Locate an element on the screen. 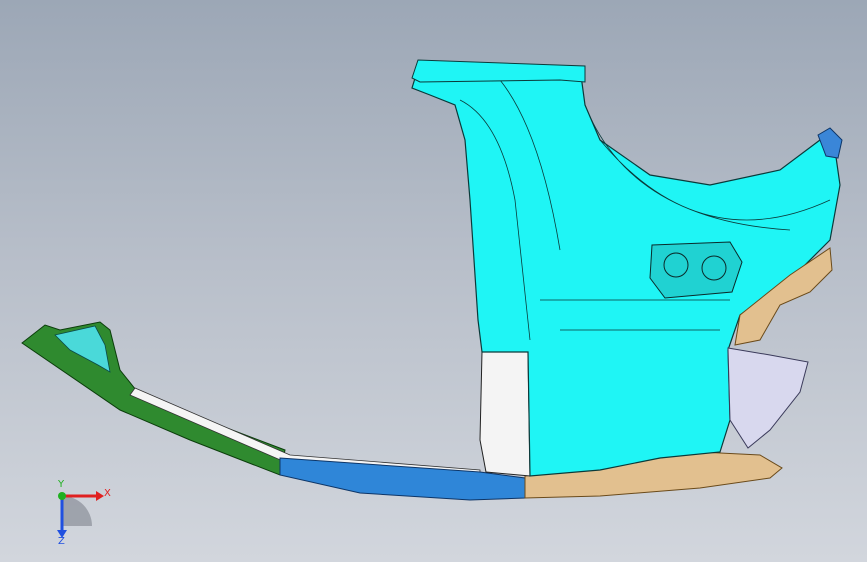 This screenshot has width=867, height=562. x-axis-label: X is located at coordinates (107, 493).